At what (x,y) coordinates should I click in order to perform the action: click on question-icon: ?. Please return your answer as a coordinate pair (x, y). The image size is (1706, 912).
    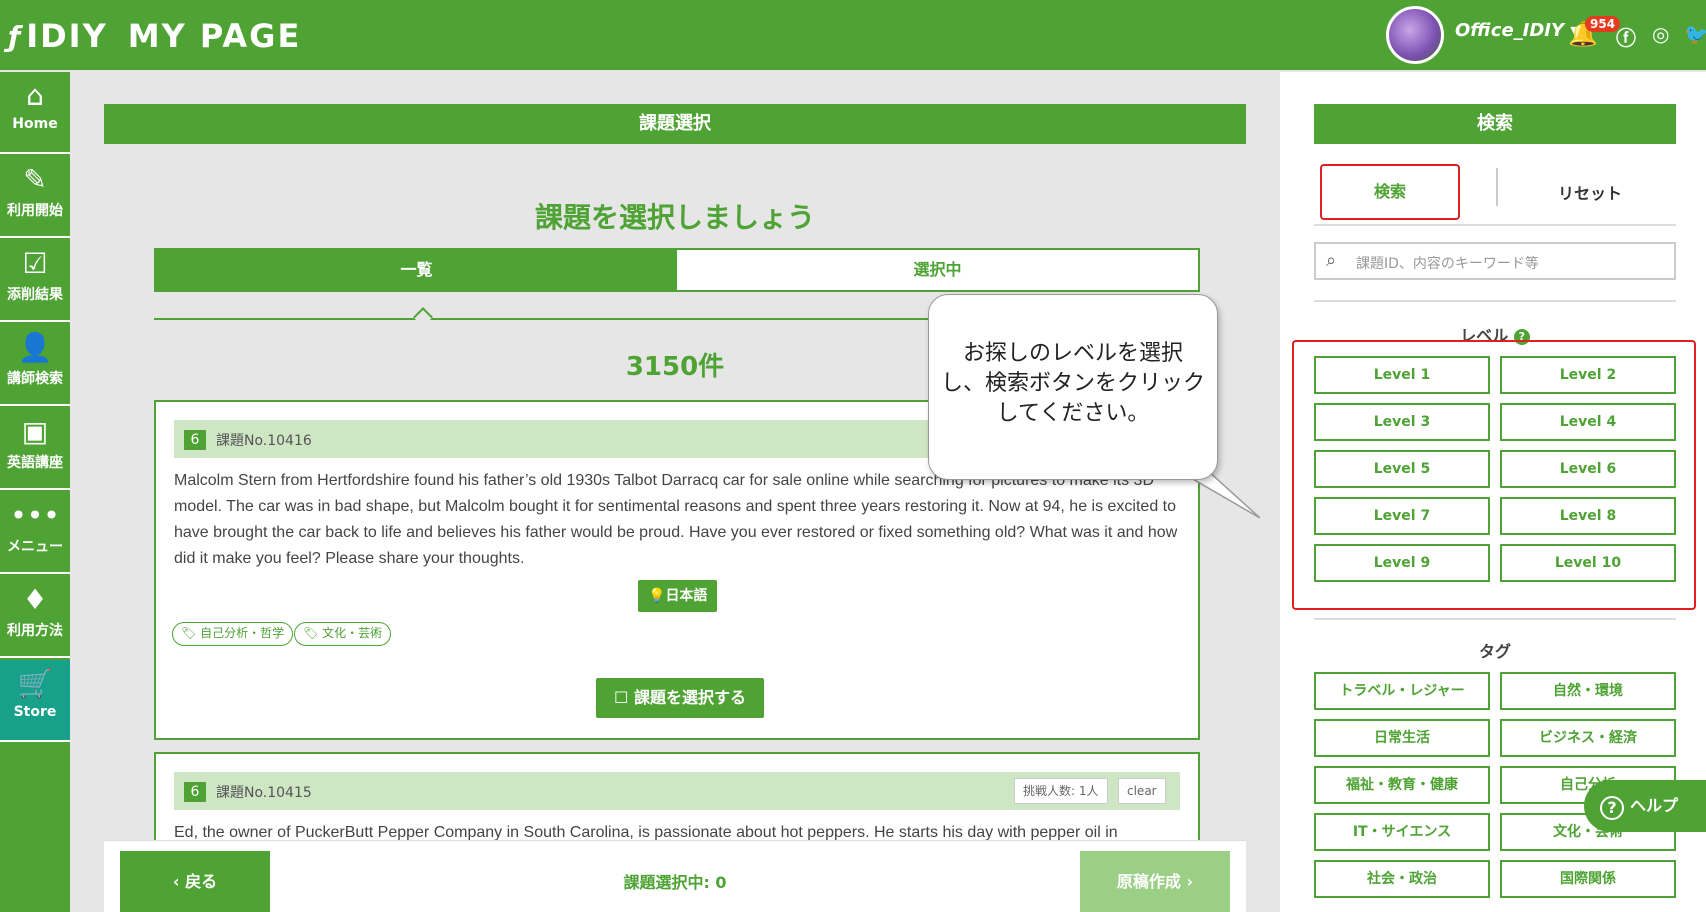
    Looking at the image, I should click on (1612, 808).